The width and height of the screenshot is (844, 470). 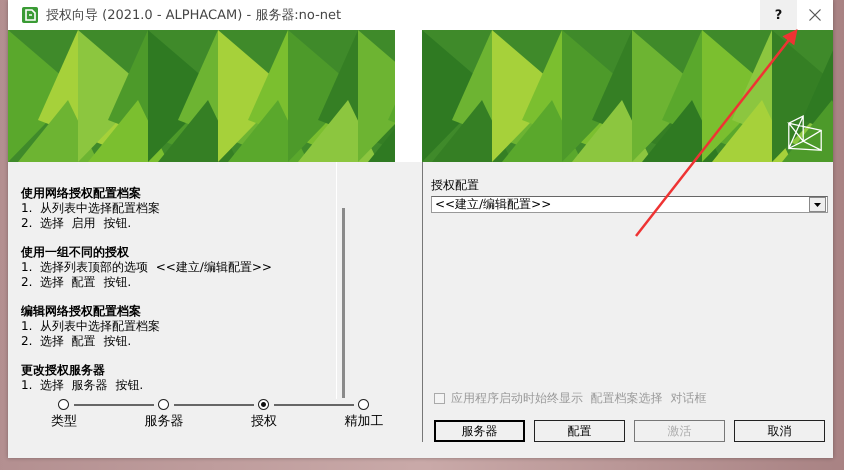 What do you see at coordinates (629, 204) in the screenshot?
I see `profile-dropdown: <<建立/编辑配置>>` at bounding box center [629, 204].